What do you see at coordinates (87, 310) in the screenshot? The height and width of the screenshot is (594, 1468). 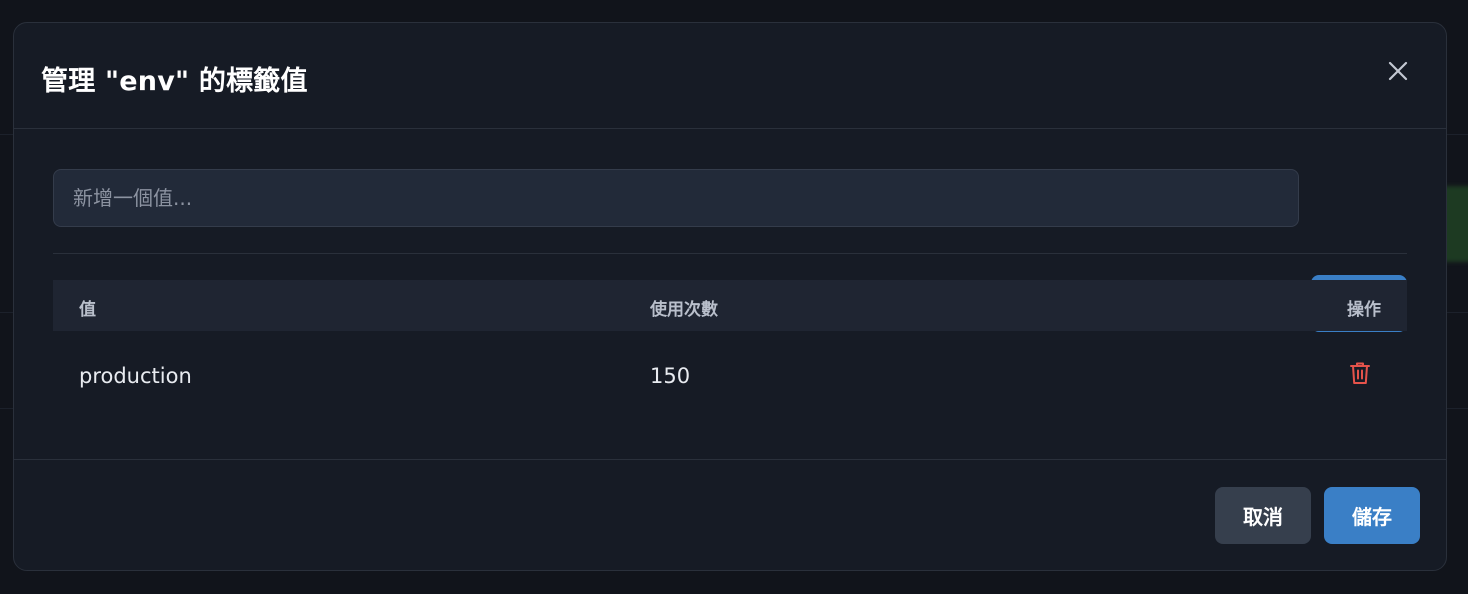 I see `column-header-value: 值` at bounding box center [87, 310].